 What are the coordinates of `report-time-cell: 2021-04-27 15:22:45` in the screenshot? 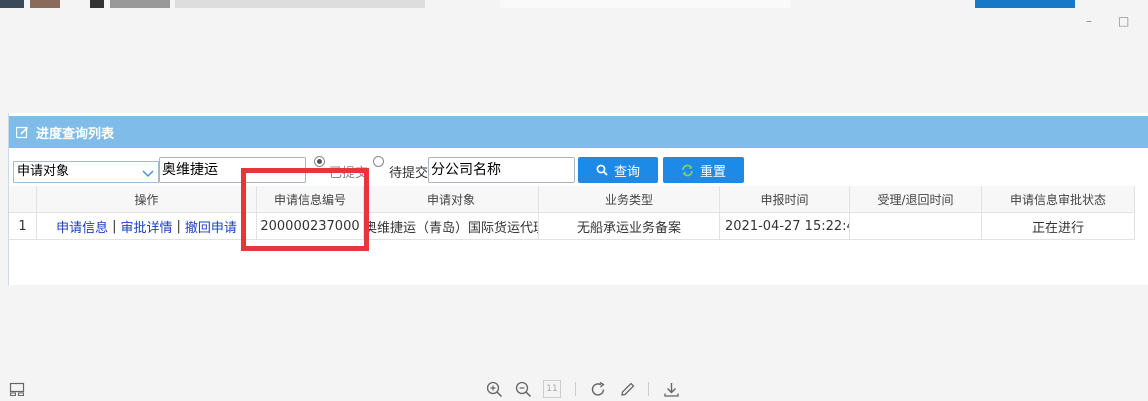 It's located at (785, 226).